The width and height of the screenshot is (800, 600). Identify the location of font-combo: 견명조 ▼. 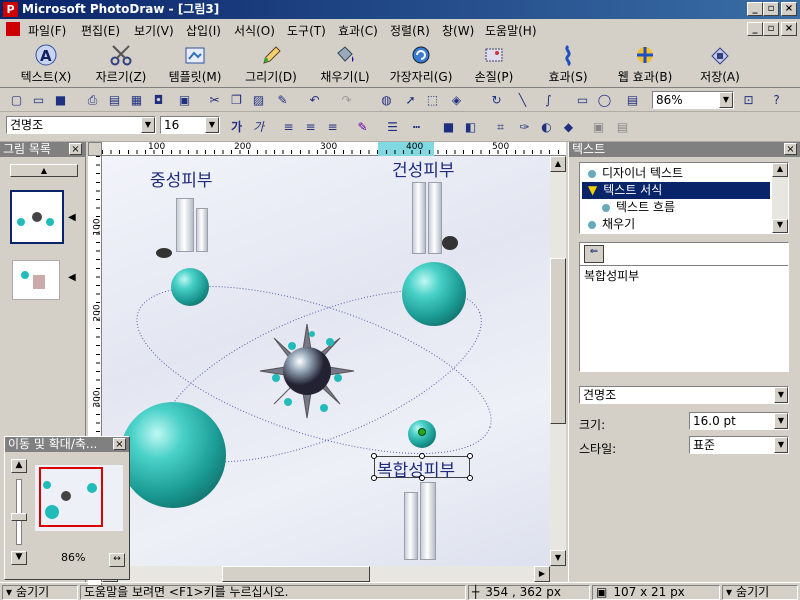
(81, 125).